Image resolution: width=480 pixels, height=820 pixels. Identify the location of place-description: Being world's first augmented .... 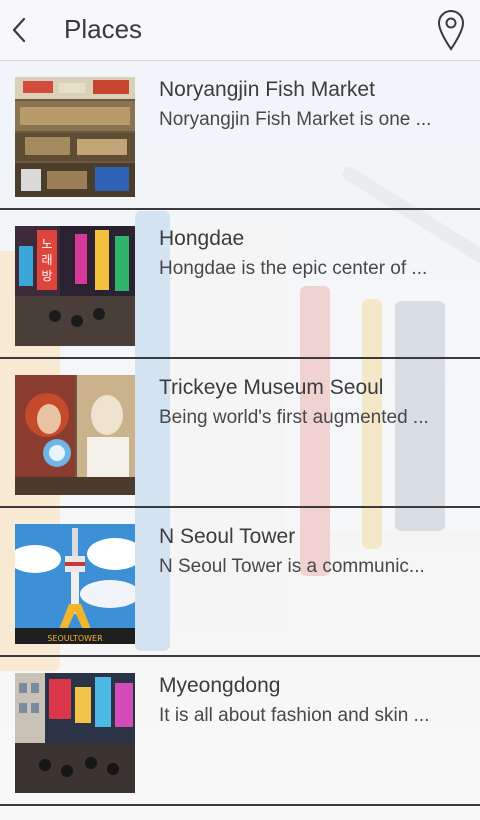
(294, 417).